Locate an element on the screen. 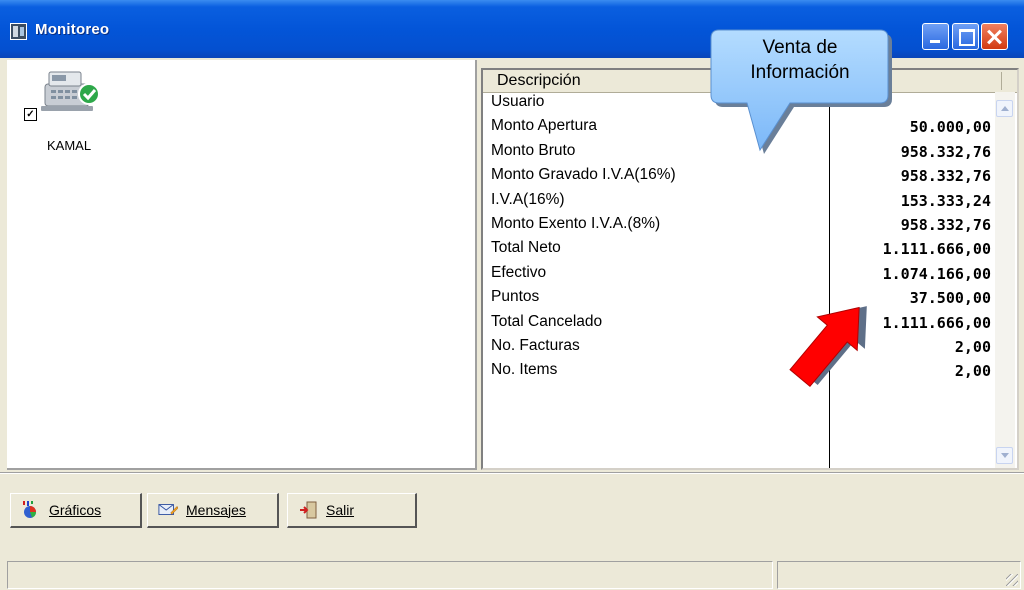  row-description: Monto Gravado I.V.A(16%) is located at coordinates (583, 175).